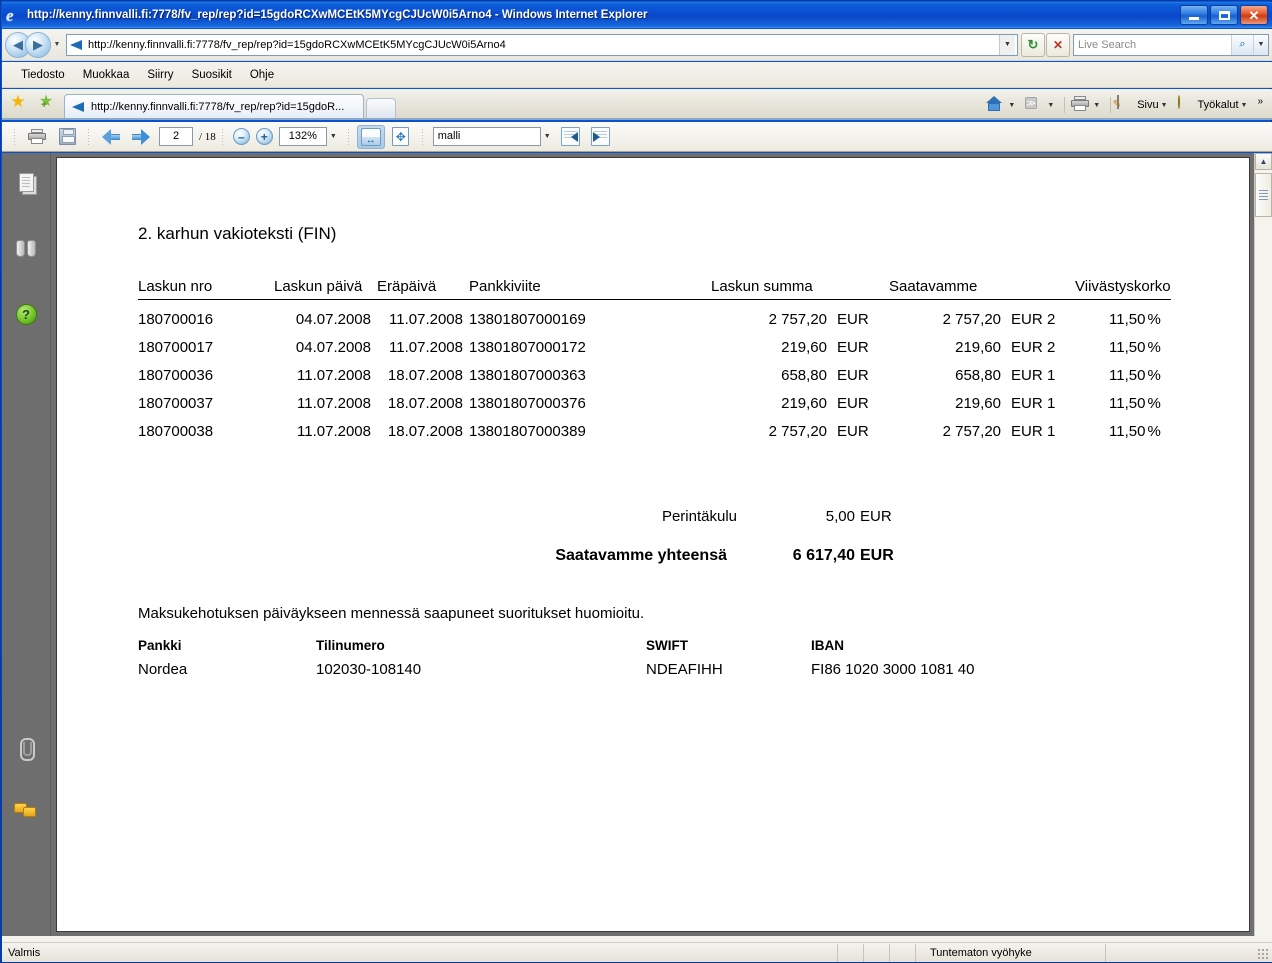 Image resolution: width=1272 pixels, height=963 pixels. I want to click on ie-logo-icon: e, so click(10, 15).